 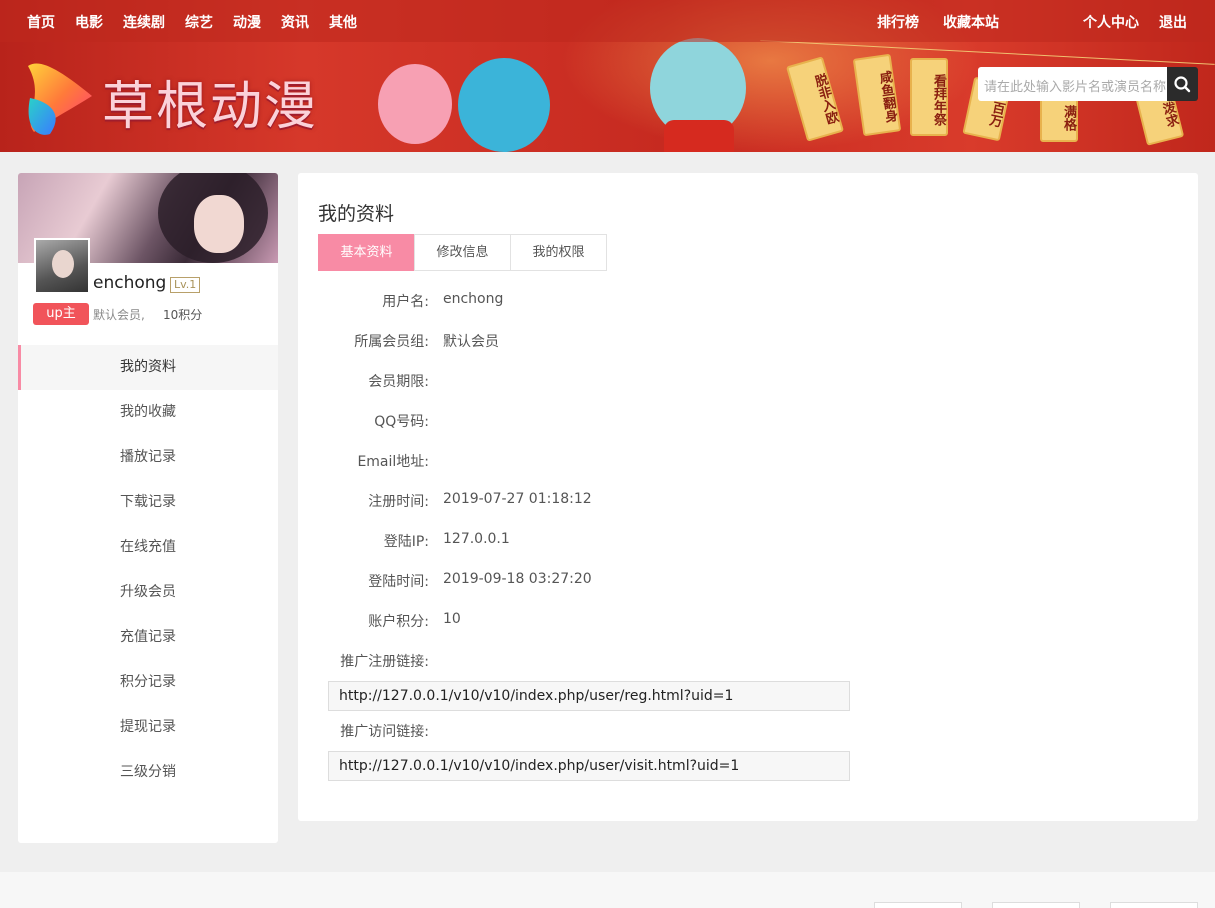 What do you see at coordinates (148, 457) in the screenshot?
I see `sidebar-item-play-history: 播放记录` at bounding box center [148, 457].